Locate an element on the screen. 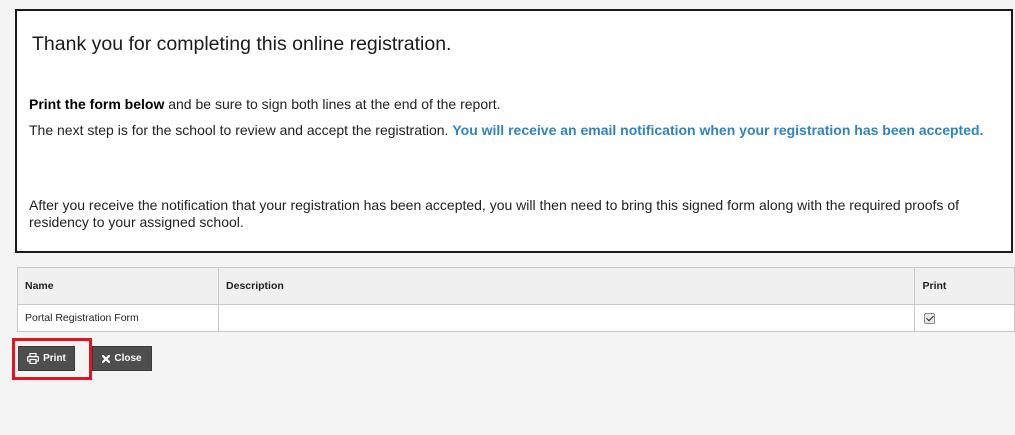  column-header-description: Description is located at coordinates (567, 286).